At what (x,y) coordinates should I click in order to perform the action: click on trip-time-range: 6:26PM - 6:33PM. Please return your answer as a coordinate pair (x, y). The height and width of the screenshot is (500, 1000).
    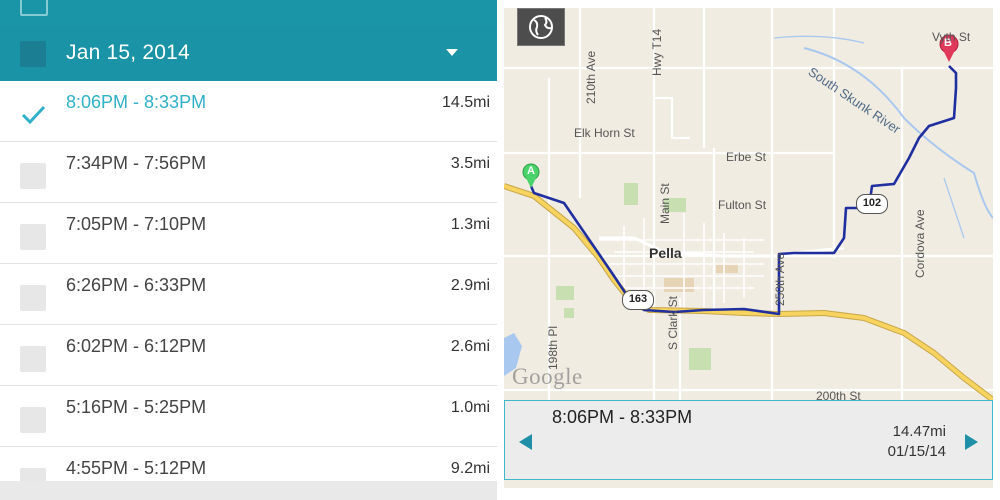
    Looking at the image, I should click on (136, 285).